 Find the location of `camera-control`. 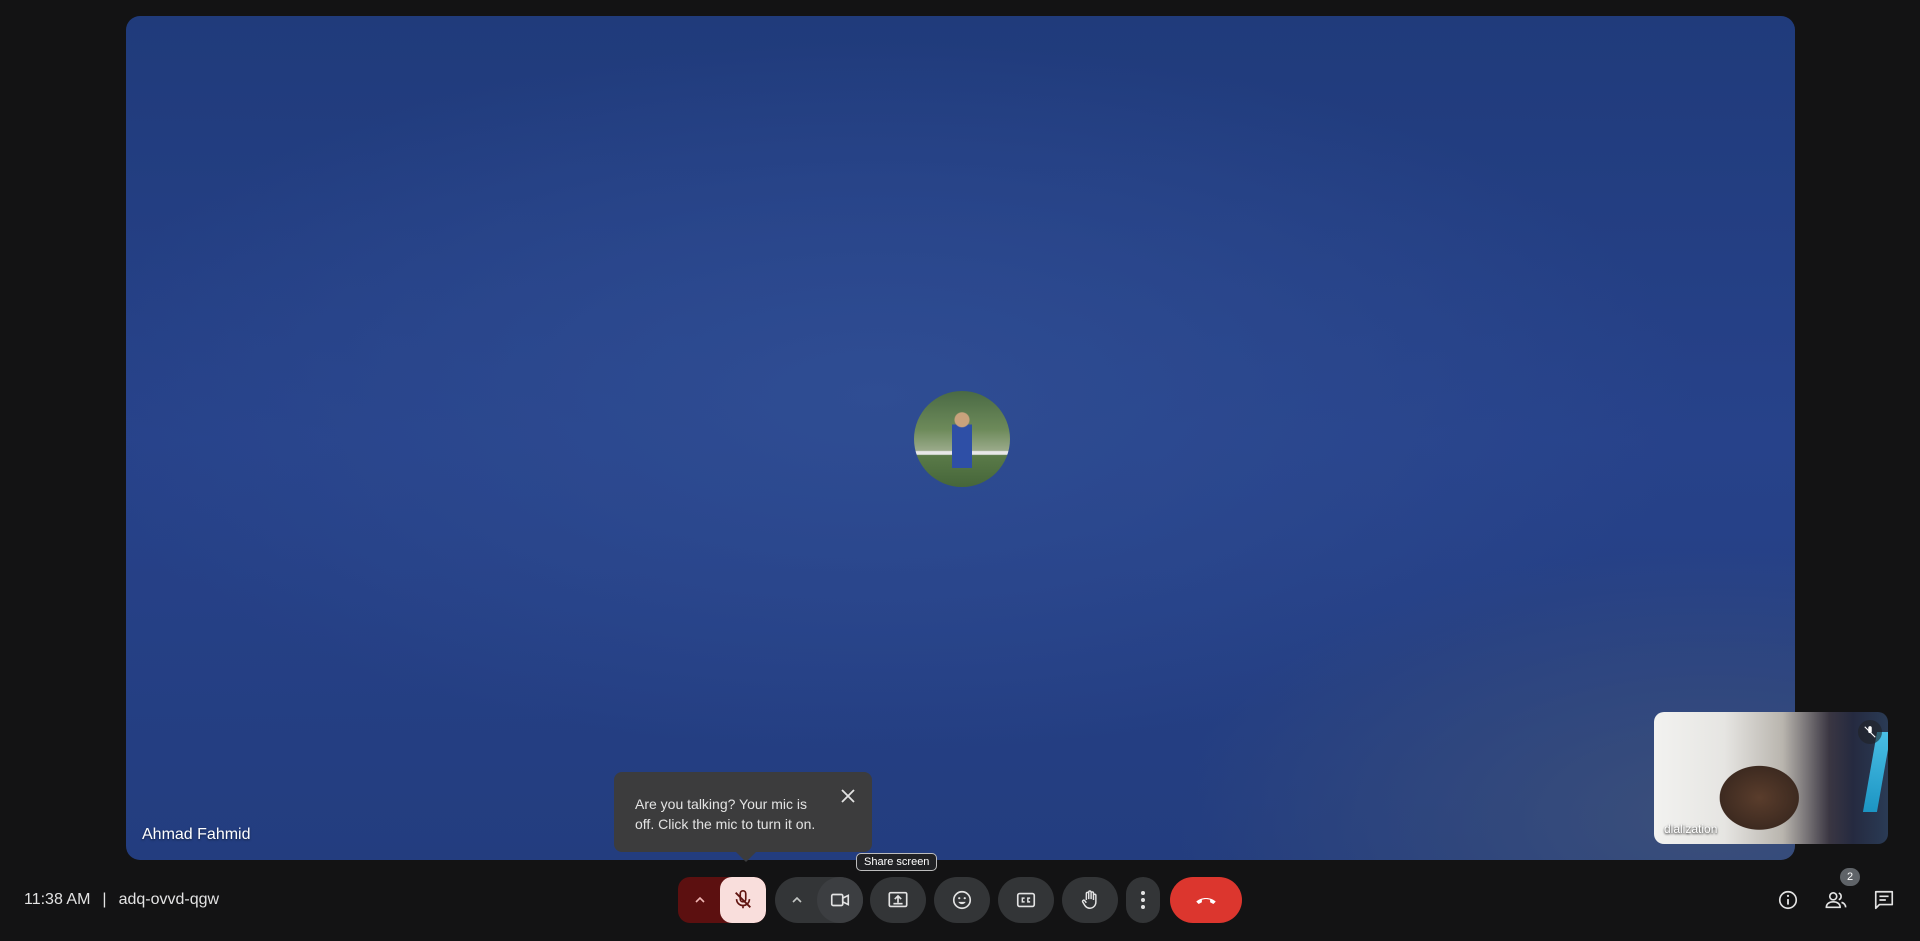

camera-control is located at coordinates (819, 900).